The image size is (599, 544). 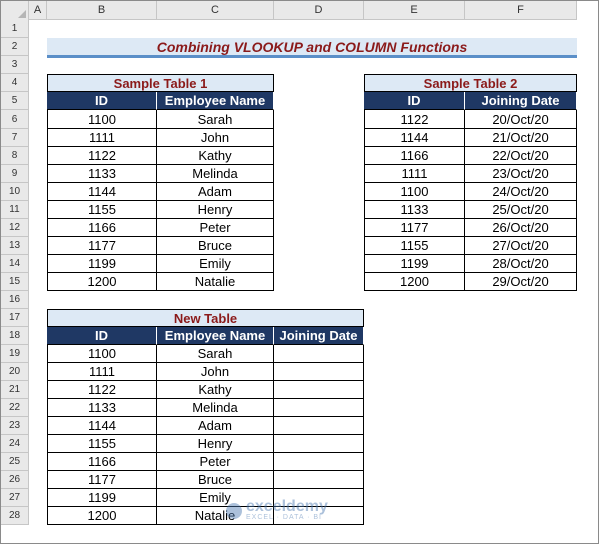 I want to click on row-header-3: 3, so click(x=15, y=65).